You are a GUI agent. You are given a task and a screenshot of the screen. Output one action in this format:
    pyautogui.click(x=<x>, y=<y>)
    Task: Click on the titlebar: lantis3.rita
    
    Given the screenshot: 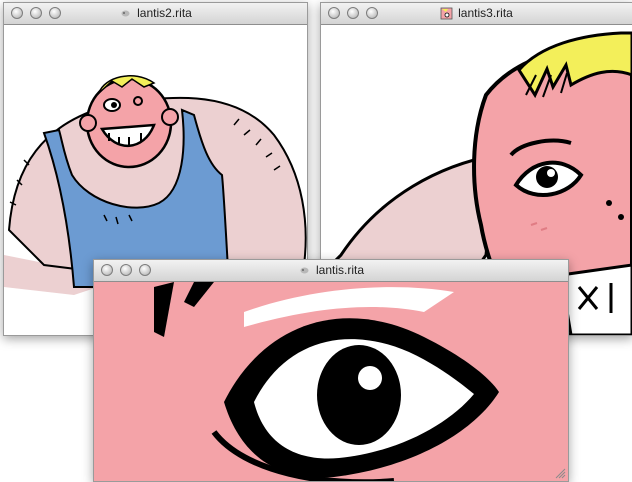 What is the action you would take?
    pyautogui.click(x=476, y=14)
    